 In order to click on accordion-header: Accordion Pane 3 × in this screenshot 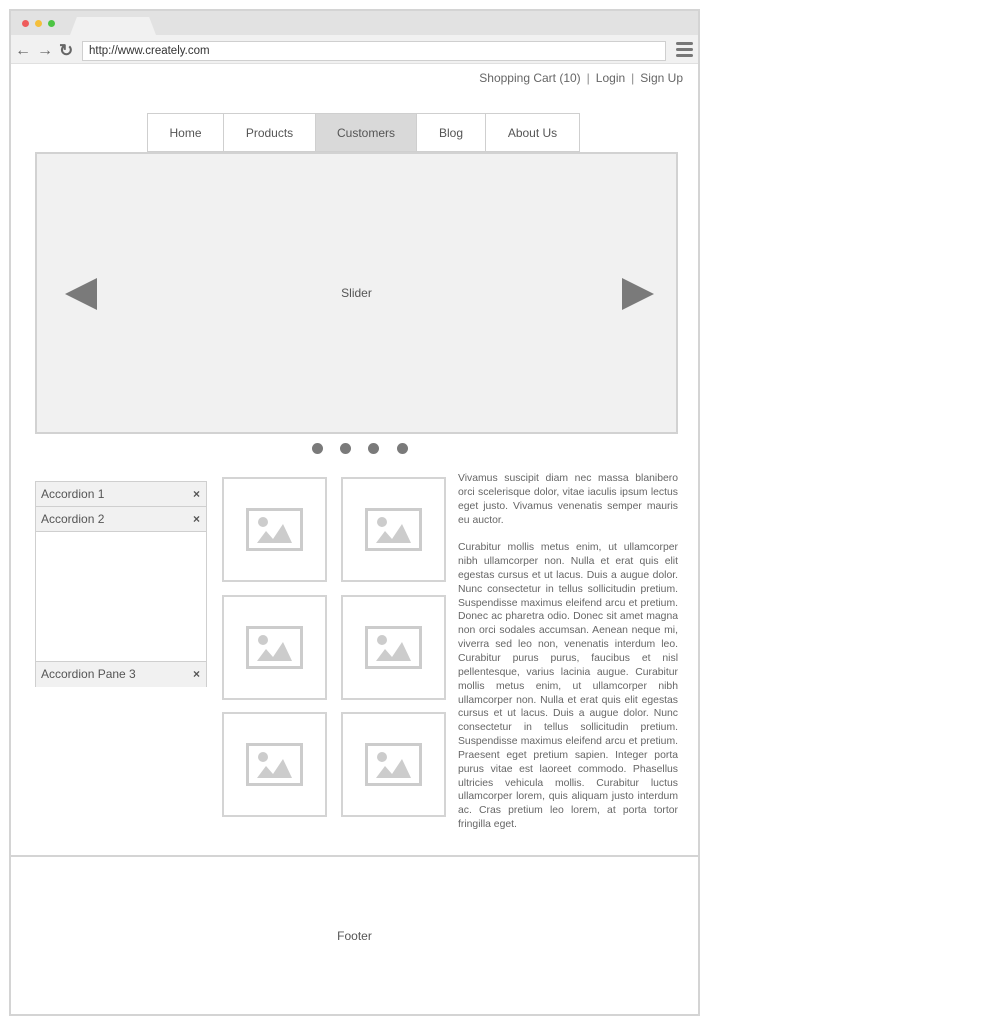, I will do `click(121, 674)`.